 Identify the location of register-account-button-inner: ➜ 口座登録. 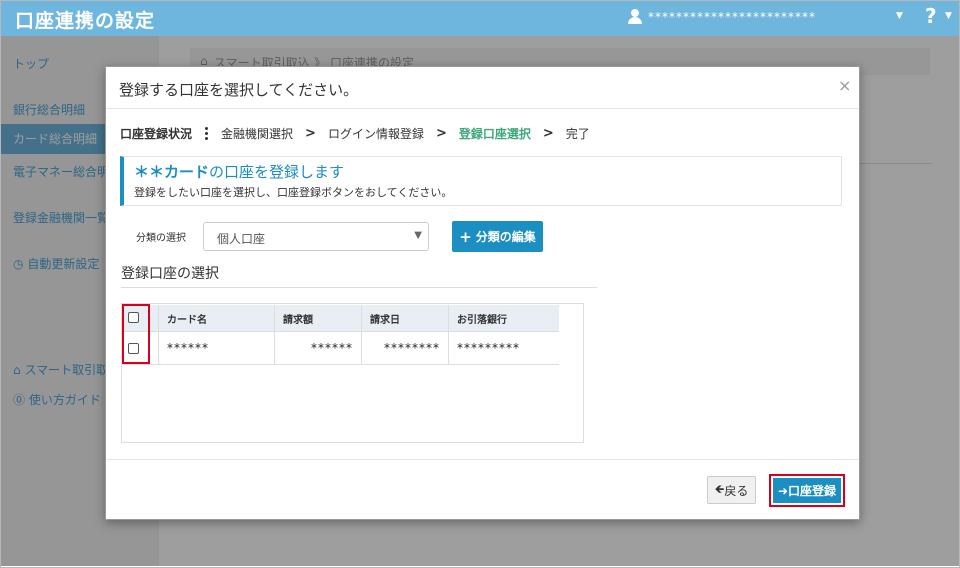
(807, 490).